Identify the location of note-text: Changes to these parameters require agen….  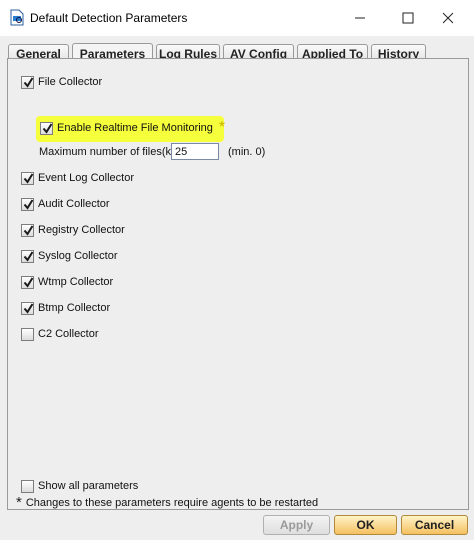
(172, 503).